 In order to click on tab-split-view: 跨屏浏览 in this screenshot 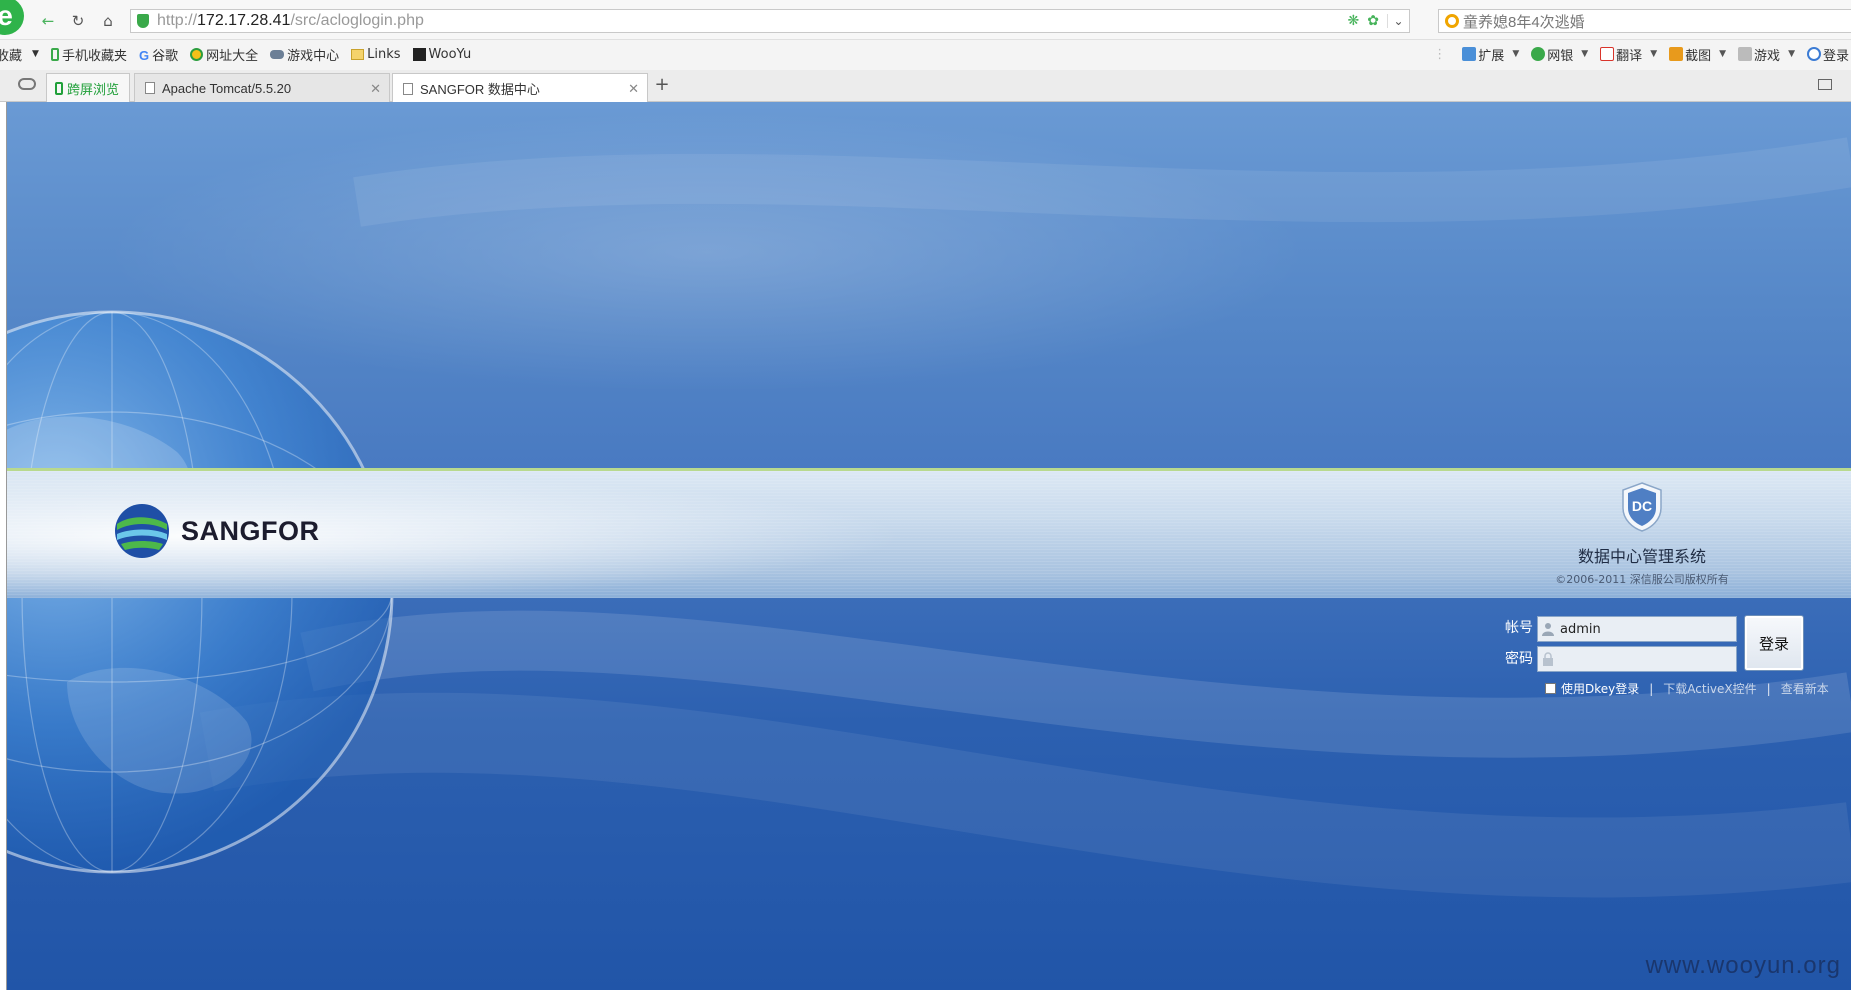, I will do `click(88, 87)`.